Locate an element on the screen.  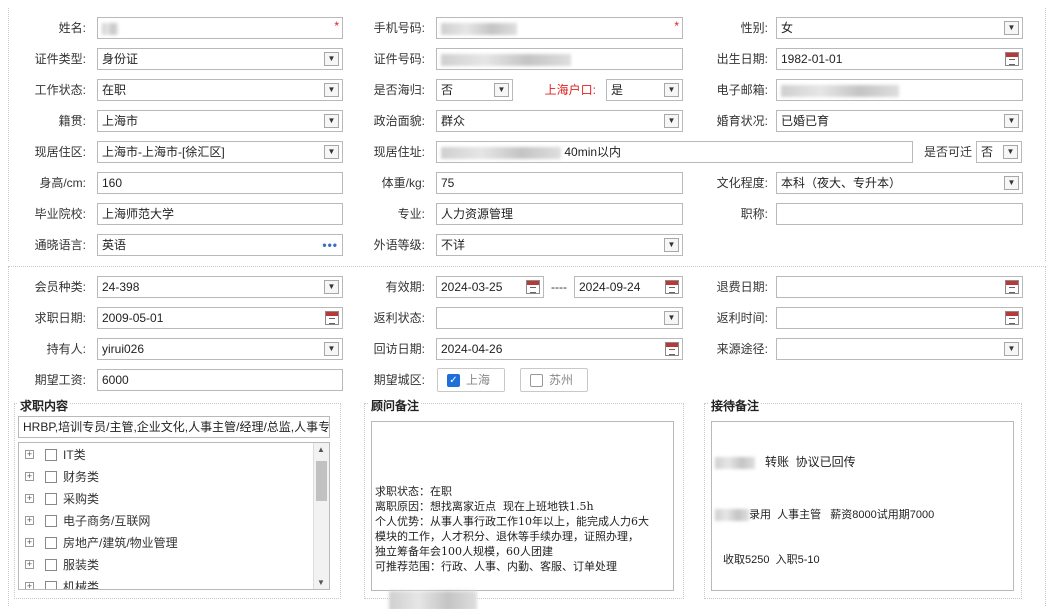
scroll-down-icon: ▼ is located at coordinates (321, 582).